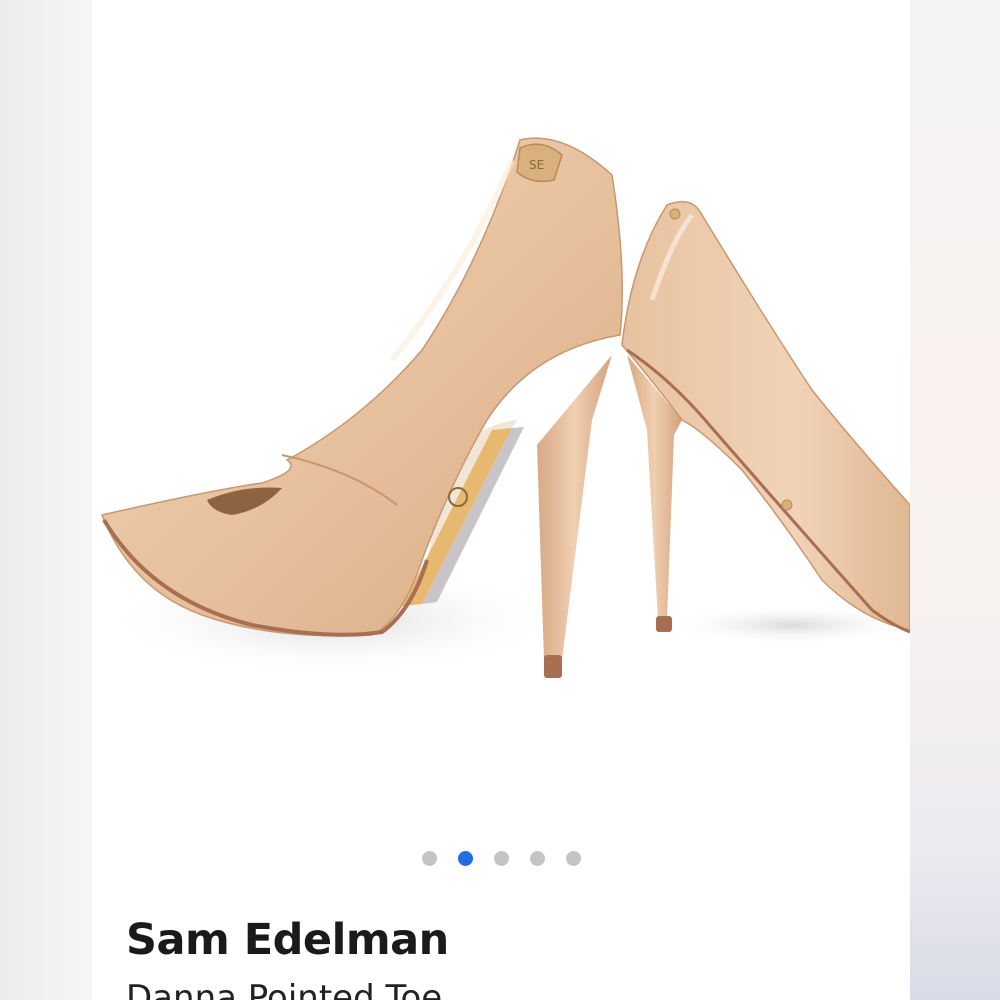  I want to click on right-shoe, so click(765, 417).